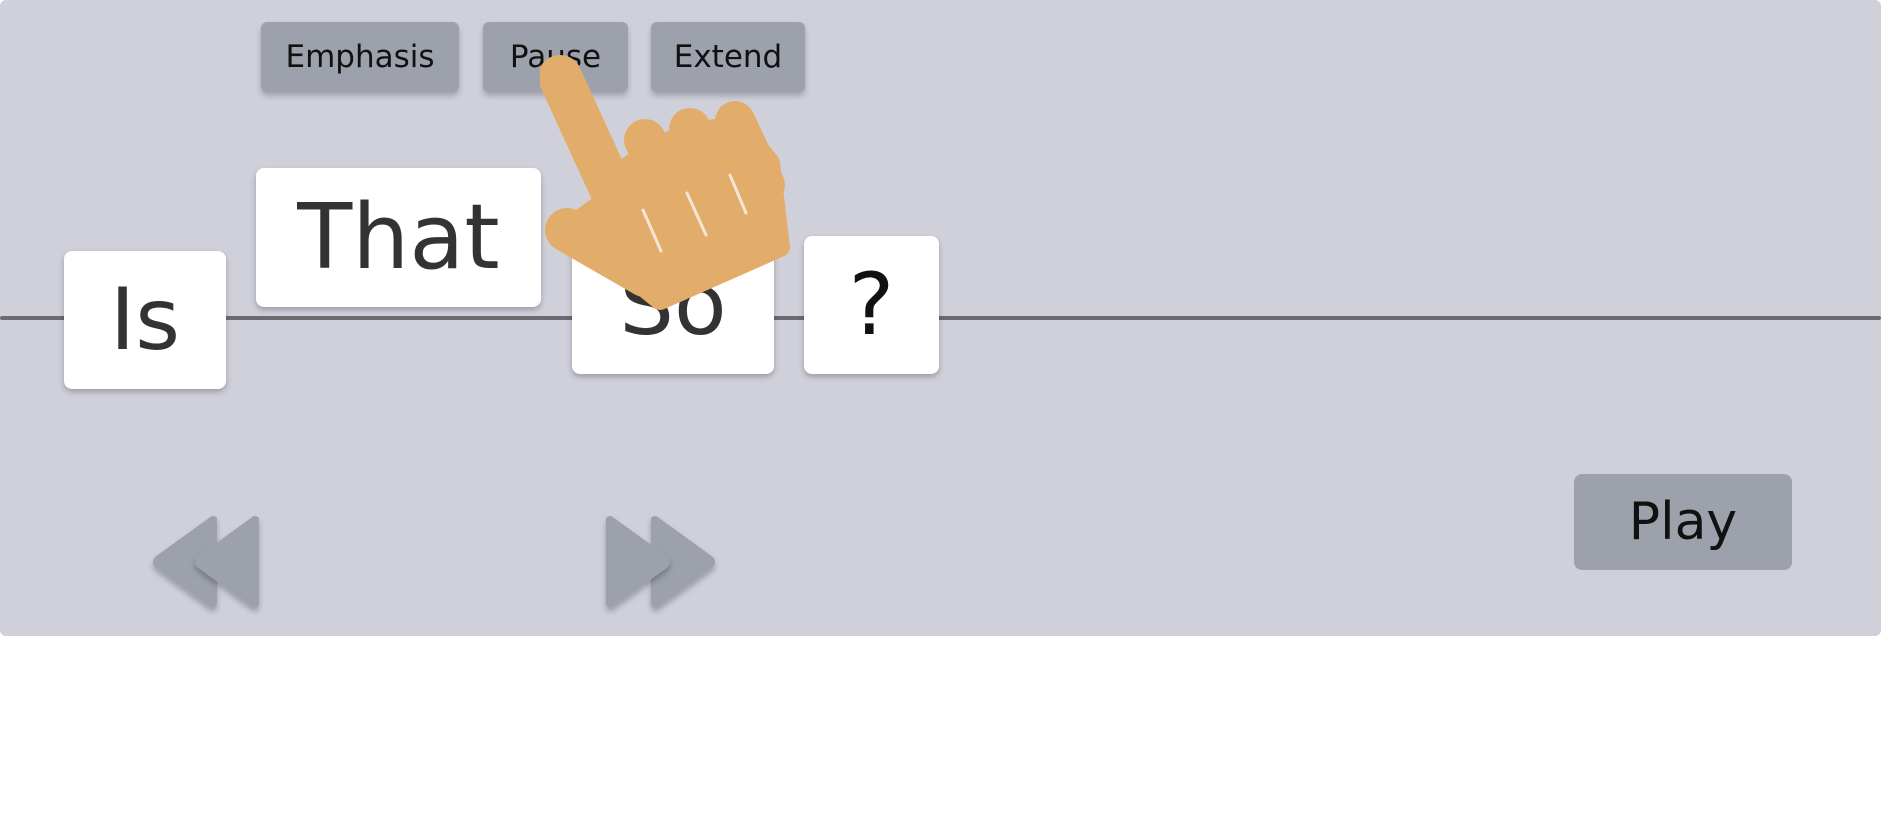 This screenshot has width=1883, height=830. I want to click on fast-forward-icon, so click(660, 562).